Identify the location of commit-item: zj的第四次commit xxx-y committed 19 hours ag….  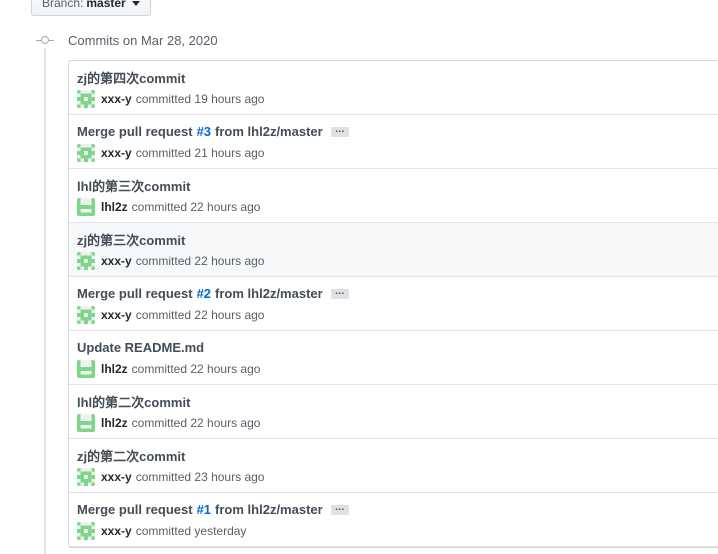
(393, 88).